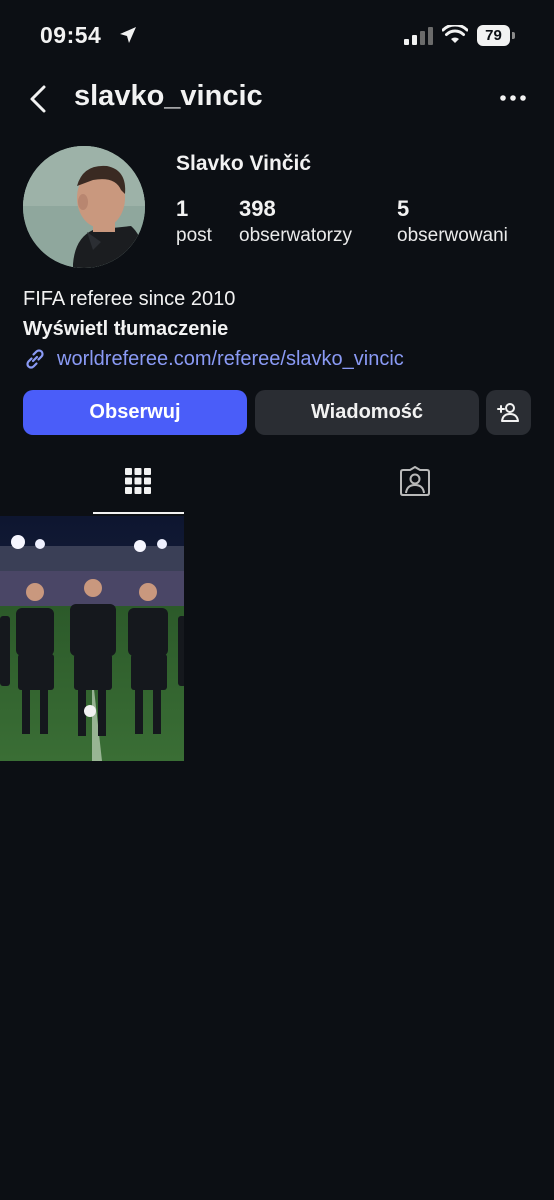  I want to click on cellular-signal-icon, so click(418, 36).